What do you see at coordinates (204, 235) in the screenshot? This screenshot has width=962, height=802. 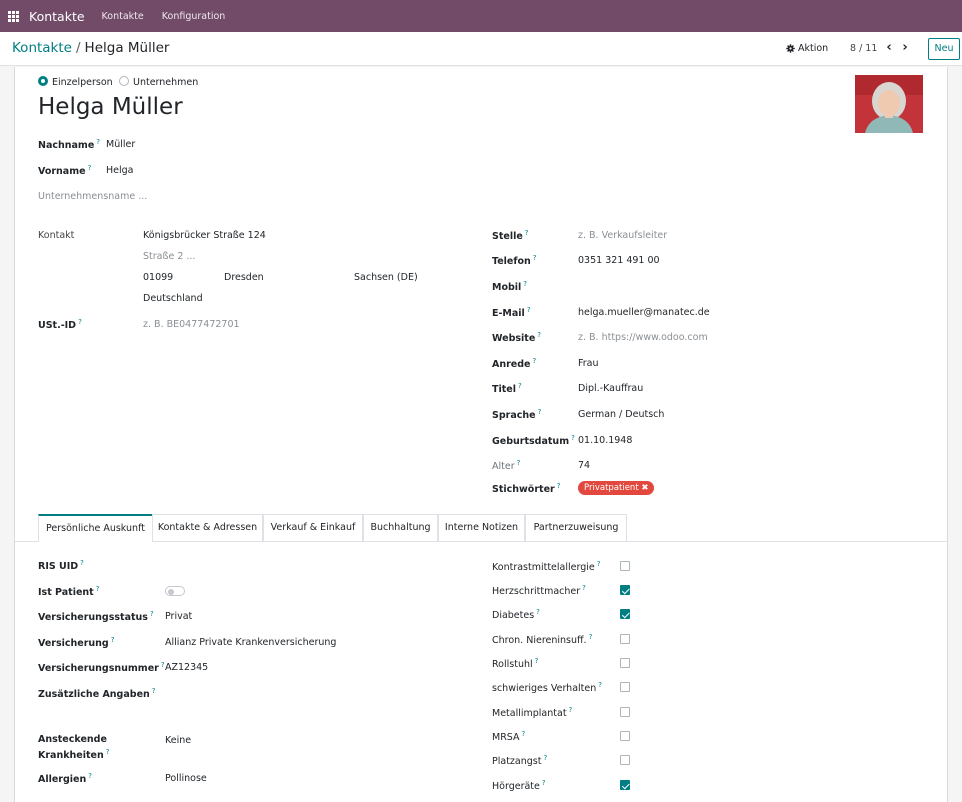 I see `street-field: Königsbrücker Straße 124` at bounding box center [204, 235].